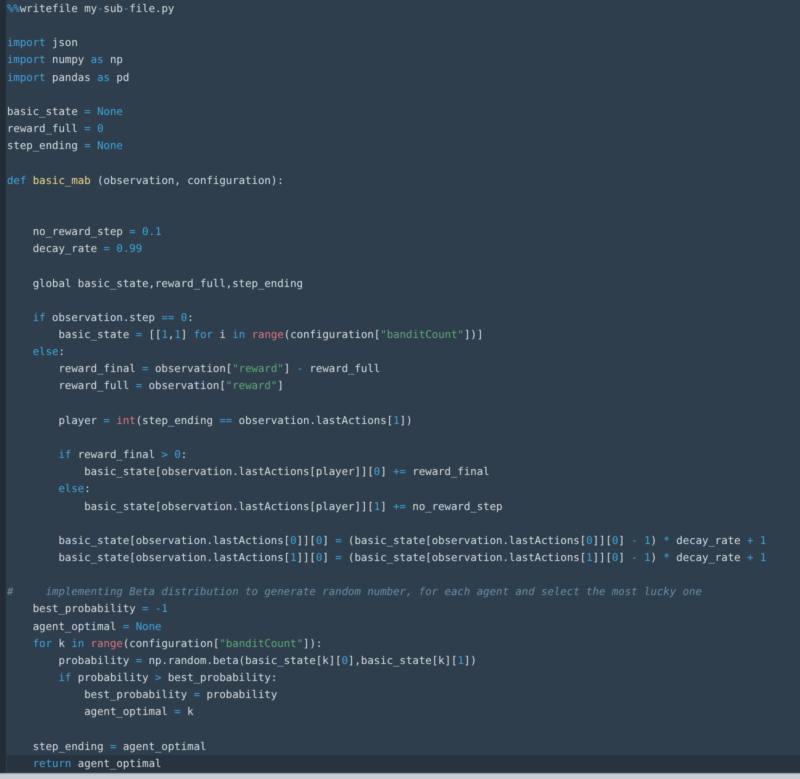 Image resolution: width=800 pixels, height=779 pixels. I want to click on code-line: best_probability = probability, so click(180, 695).